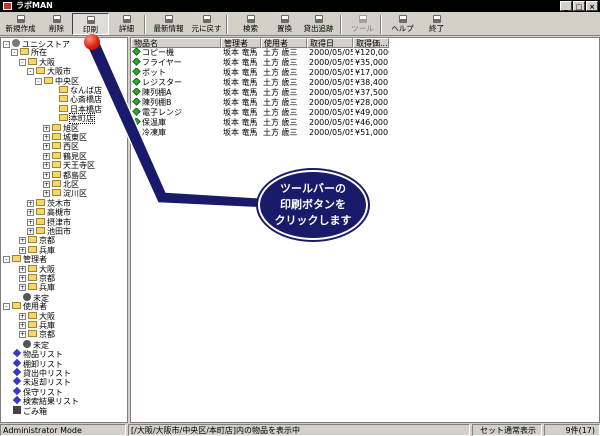  I want to click on tree-node: - 中央区, so click(57, 81).